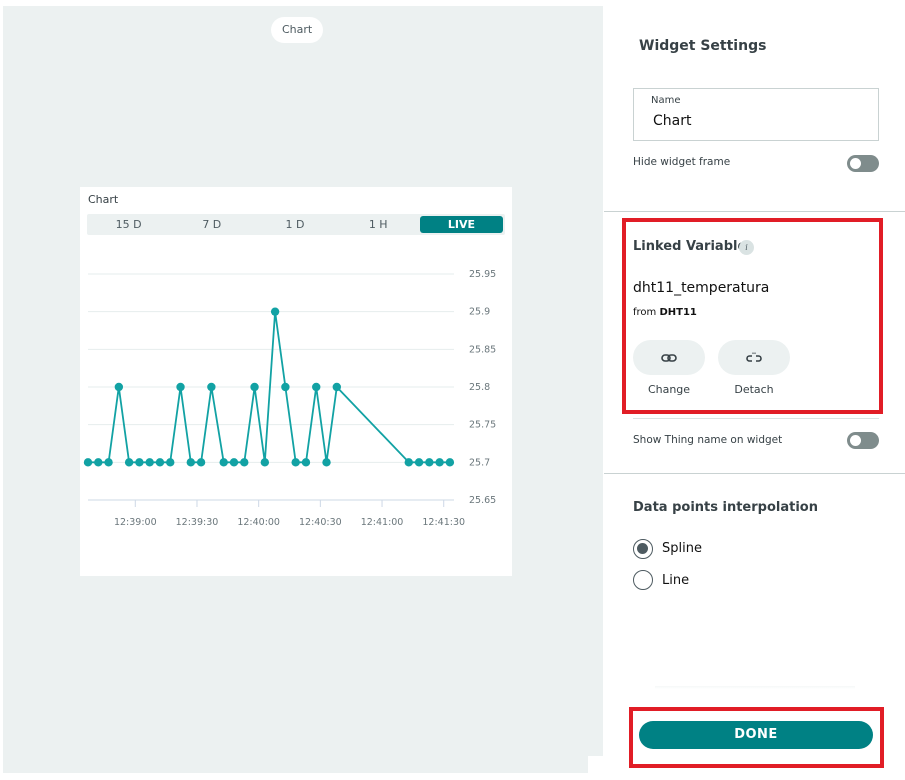  What do you see at coordinates (135, 522) in the screenshot?
I see `x-tick-label: 12:39:00` at bounding box center [135, 522].